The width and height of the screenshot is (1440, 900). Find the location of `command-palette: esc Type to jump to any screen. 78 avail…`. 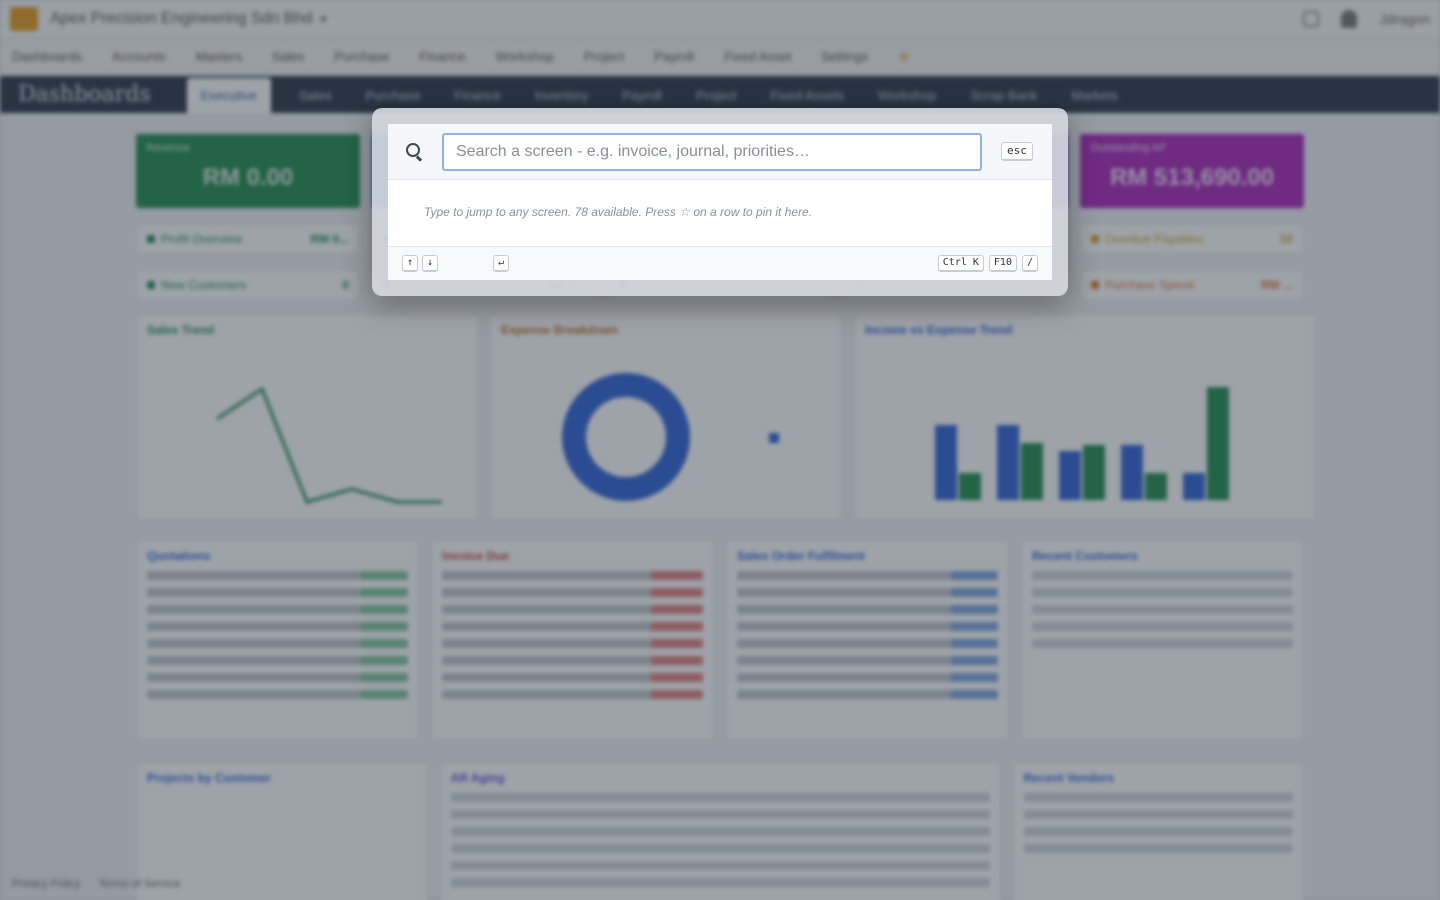

command-palette: esc Type to jump to any screen. 78 avail… is located at coordinates (720, 202).